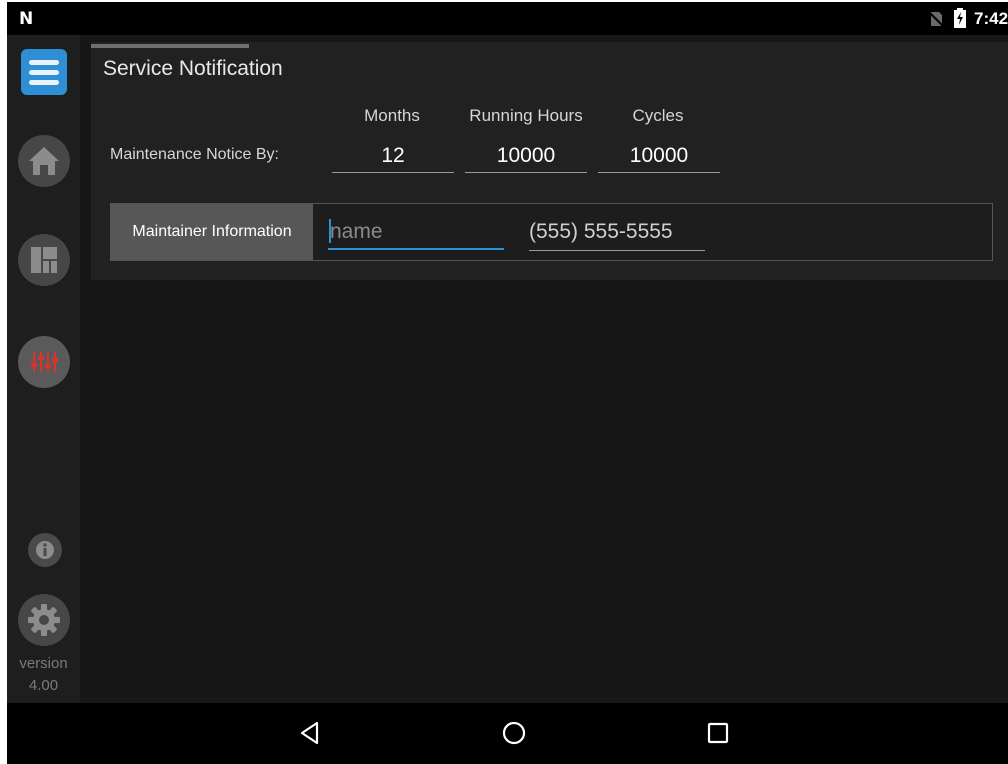 Image resolution: width=1008 pixels, height=764 pixels. What do you see at coordinates (356, 231) in the screenshot?
I see `name-placeholder: name` at bounding box center [356, 231].